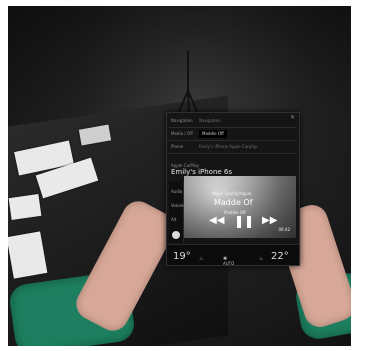 This screenshot has width=374, height=351. What do you see at coordinates (177, 146) in the screenshot?
I see `phone-label: Phone` at bounding box center [177, 146].